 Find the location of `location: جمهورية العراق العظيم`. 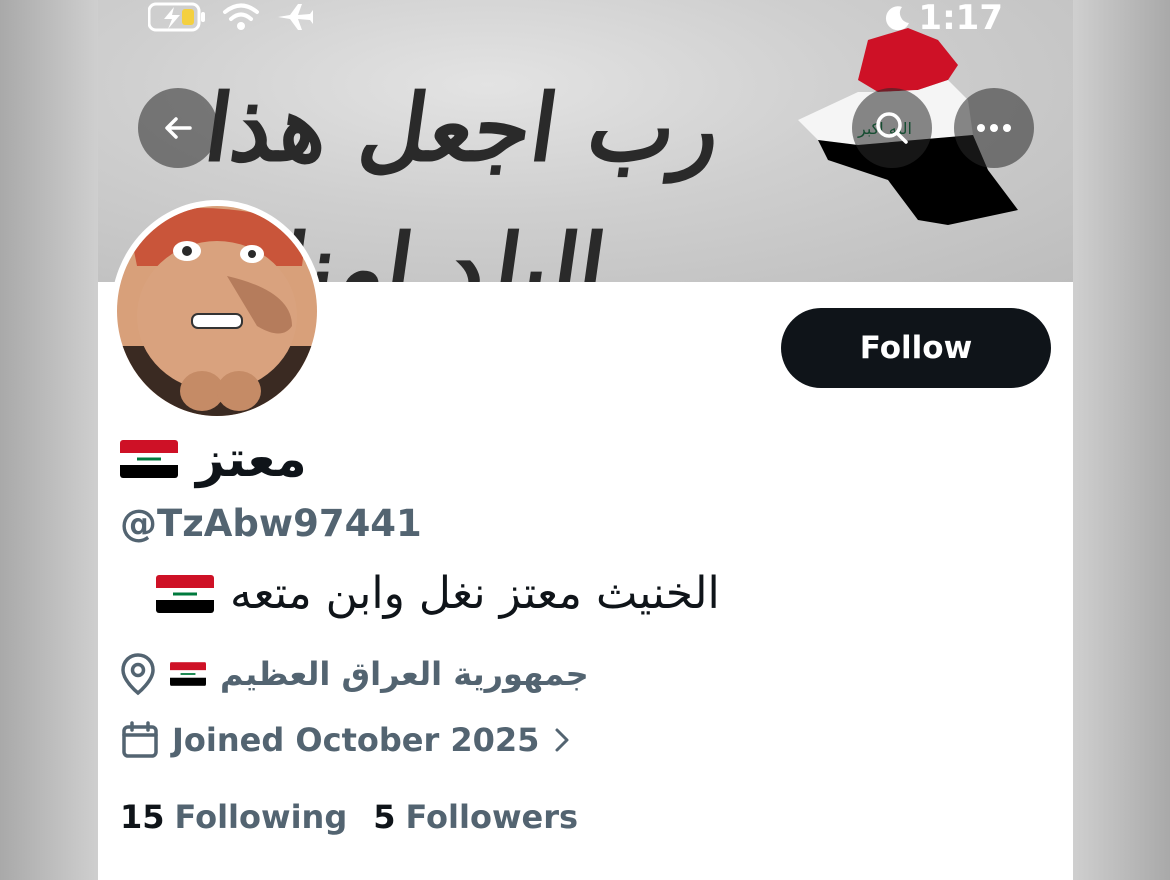

location: جمهورية العراق العظيم is located at coordinates (354, 674).